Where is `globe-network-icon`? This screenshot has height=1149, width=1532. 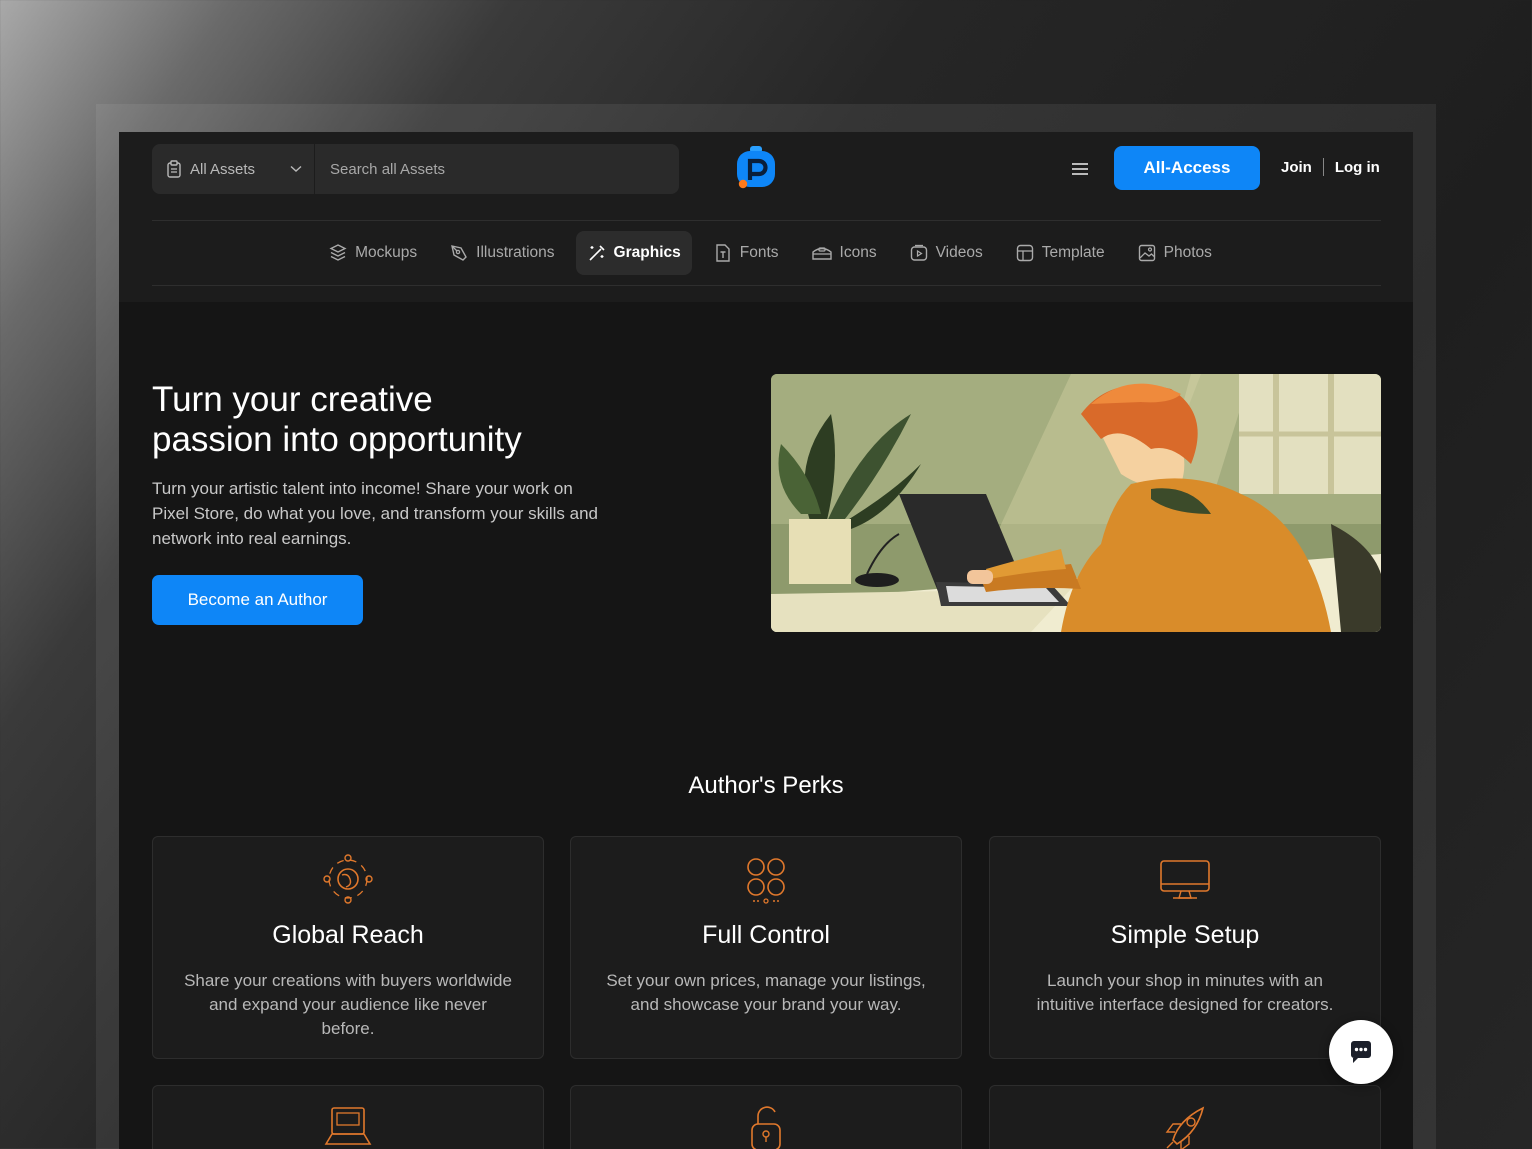 globe-network-icon is located at coordinates (348, 879).